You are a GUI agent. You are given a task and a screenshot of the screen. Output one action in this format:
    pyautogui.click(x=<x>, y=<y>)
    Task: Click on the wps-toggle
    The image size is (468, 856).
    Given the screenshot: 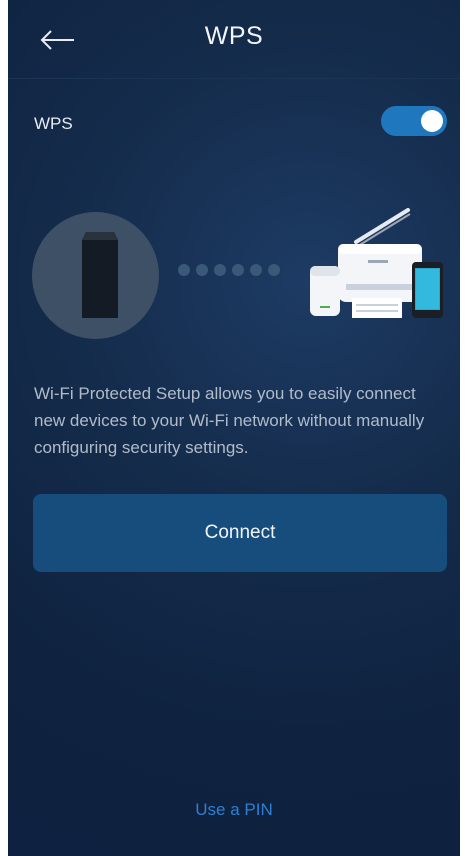 What is the action you would take?
    pyautogui.click(x=414, y=121)
    